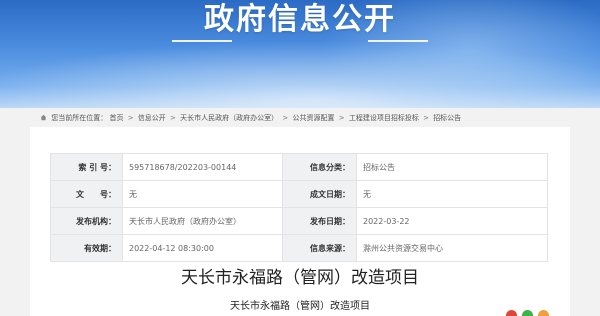 The height and width of the screenshot is (316, 600). Describe the element at coordinates (202, 248) in the screenshot. I see `valid-until-value: 2022-04-12 08:30:00` at that location.